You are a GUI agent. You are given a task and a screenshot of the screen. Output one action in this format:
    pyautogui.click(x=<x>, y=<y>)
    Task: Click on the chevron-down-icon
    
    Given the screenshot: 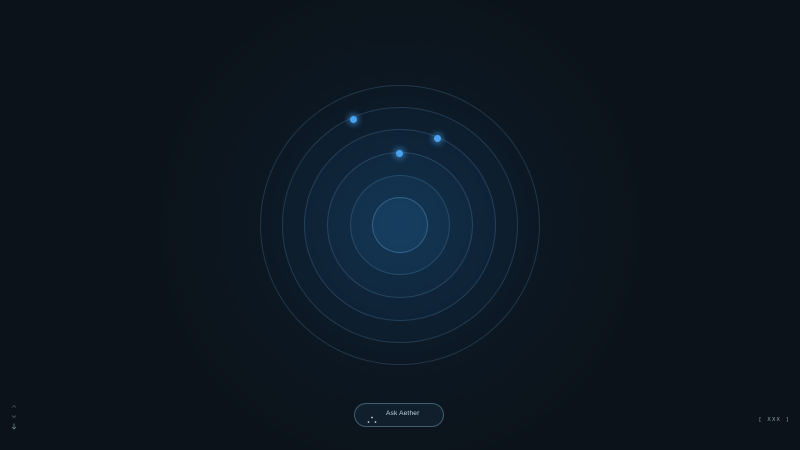 What is the action you would take?
    pyautogui.click(x=14, y=413)
    